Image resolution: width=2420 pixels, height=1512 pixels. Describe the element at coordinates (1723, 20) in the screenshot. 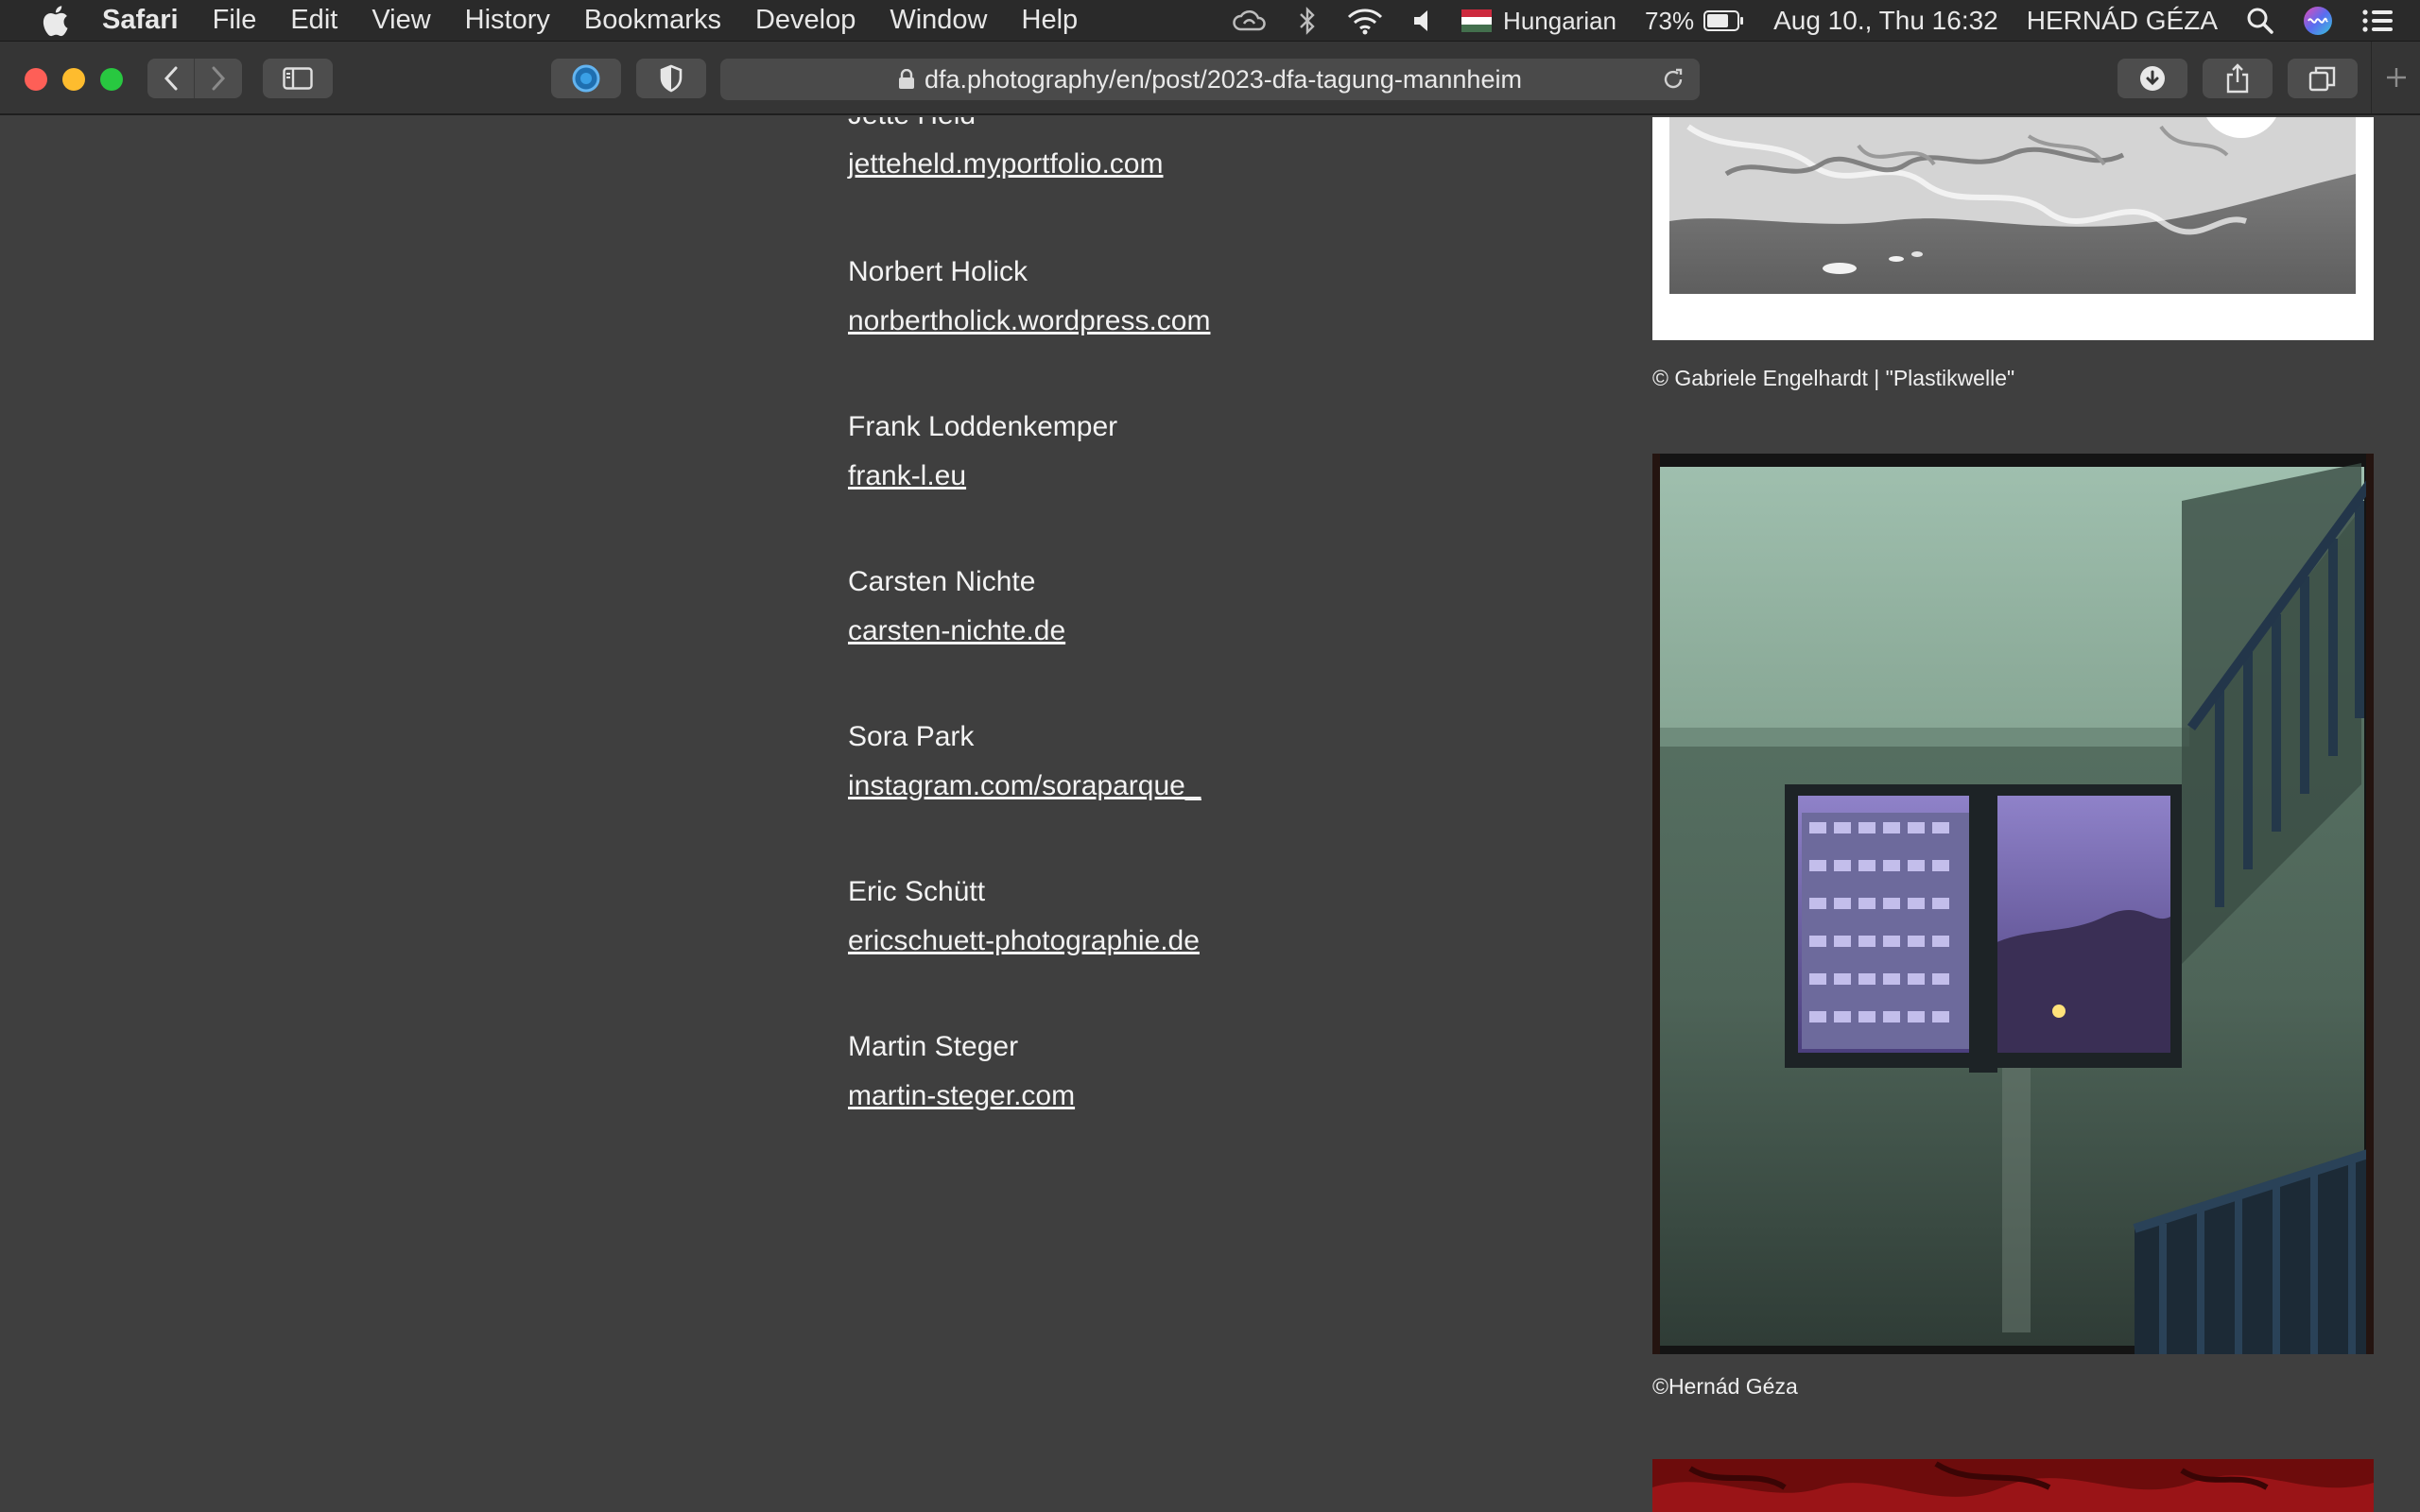

I see `battery-icon` at that location.